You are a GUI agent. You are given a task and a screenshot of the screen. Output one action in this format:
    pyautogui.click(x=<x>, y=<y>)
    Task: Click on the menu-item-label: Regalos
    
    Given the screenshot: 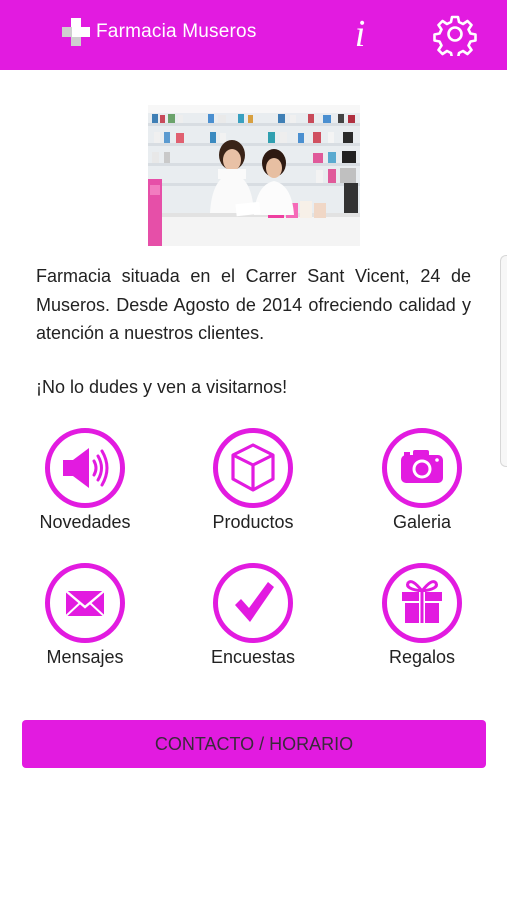 What is the action you would take?
    pyautogui.click(x=422, y=657)
    